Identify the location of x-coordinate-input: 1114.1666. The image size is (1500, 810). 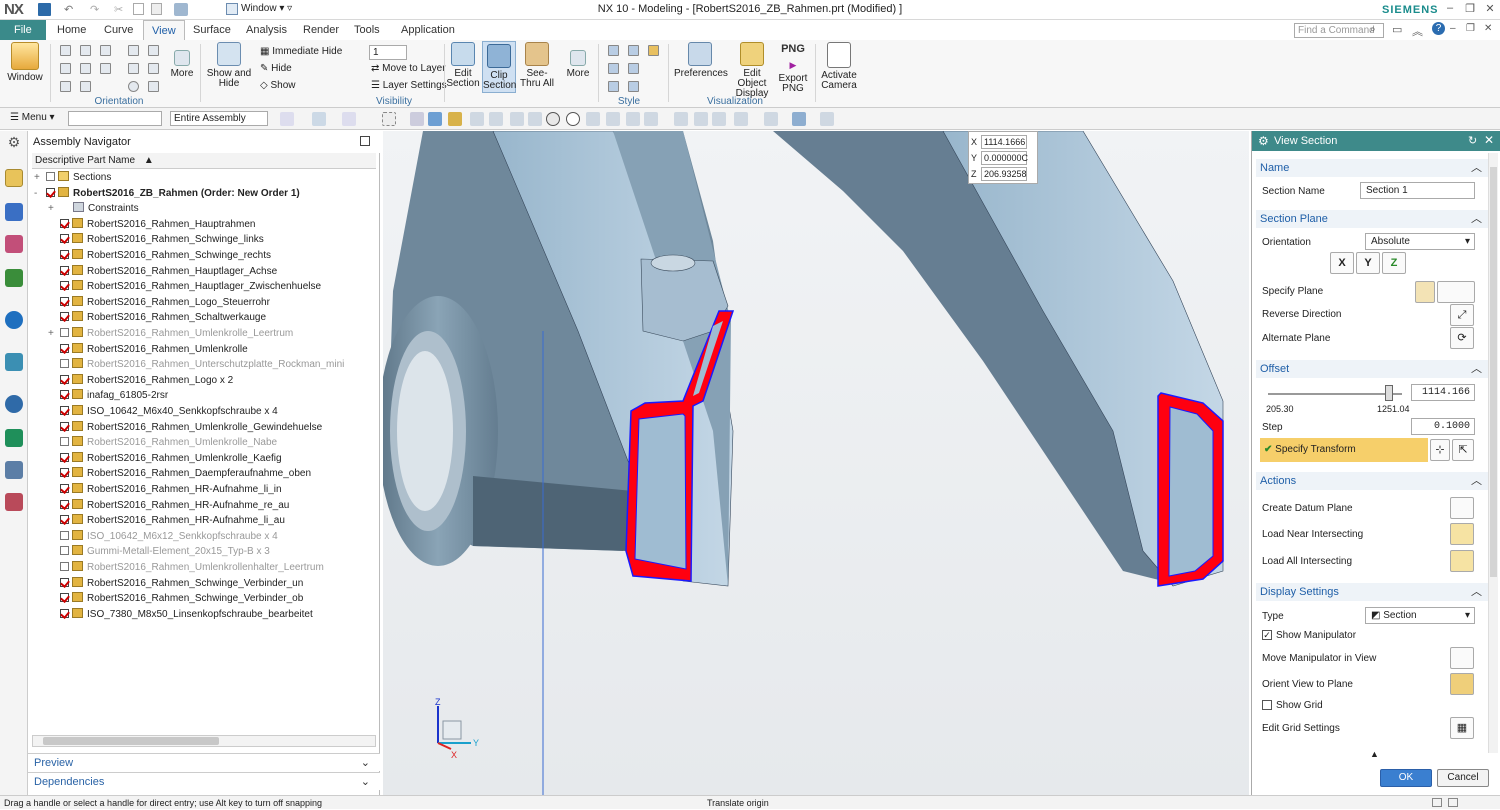
(1004, 142).